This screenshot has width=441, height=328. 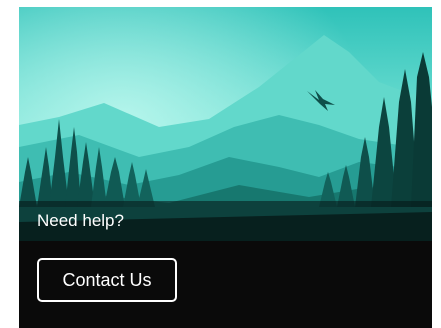 I want to click on bird-icon, so click(x=321, y=100).